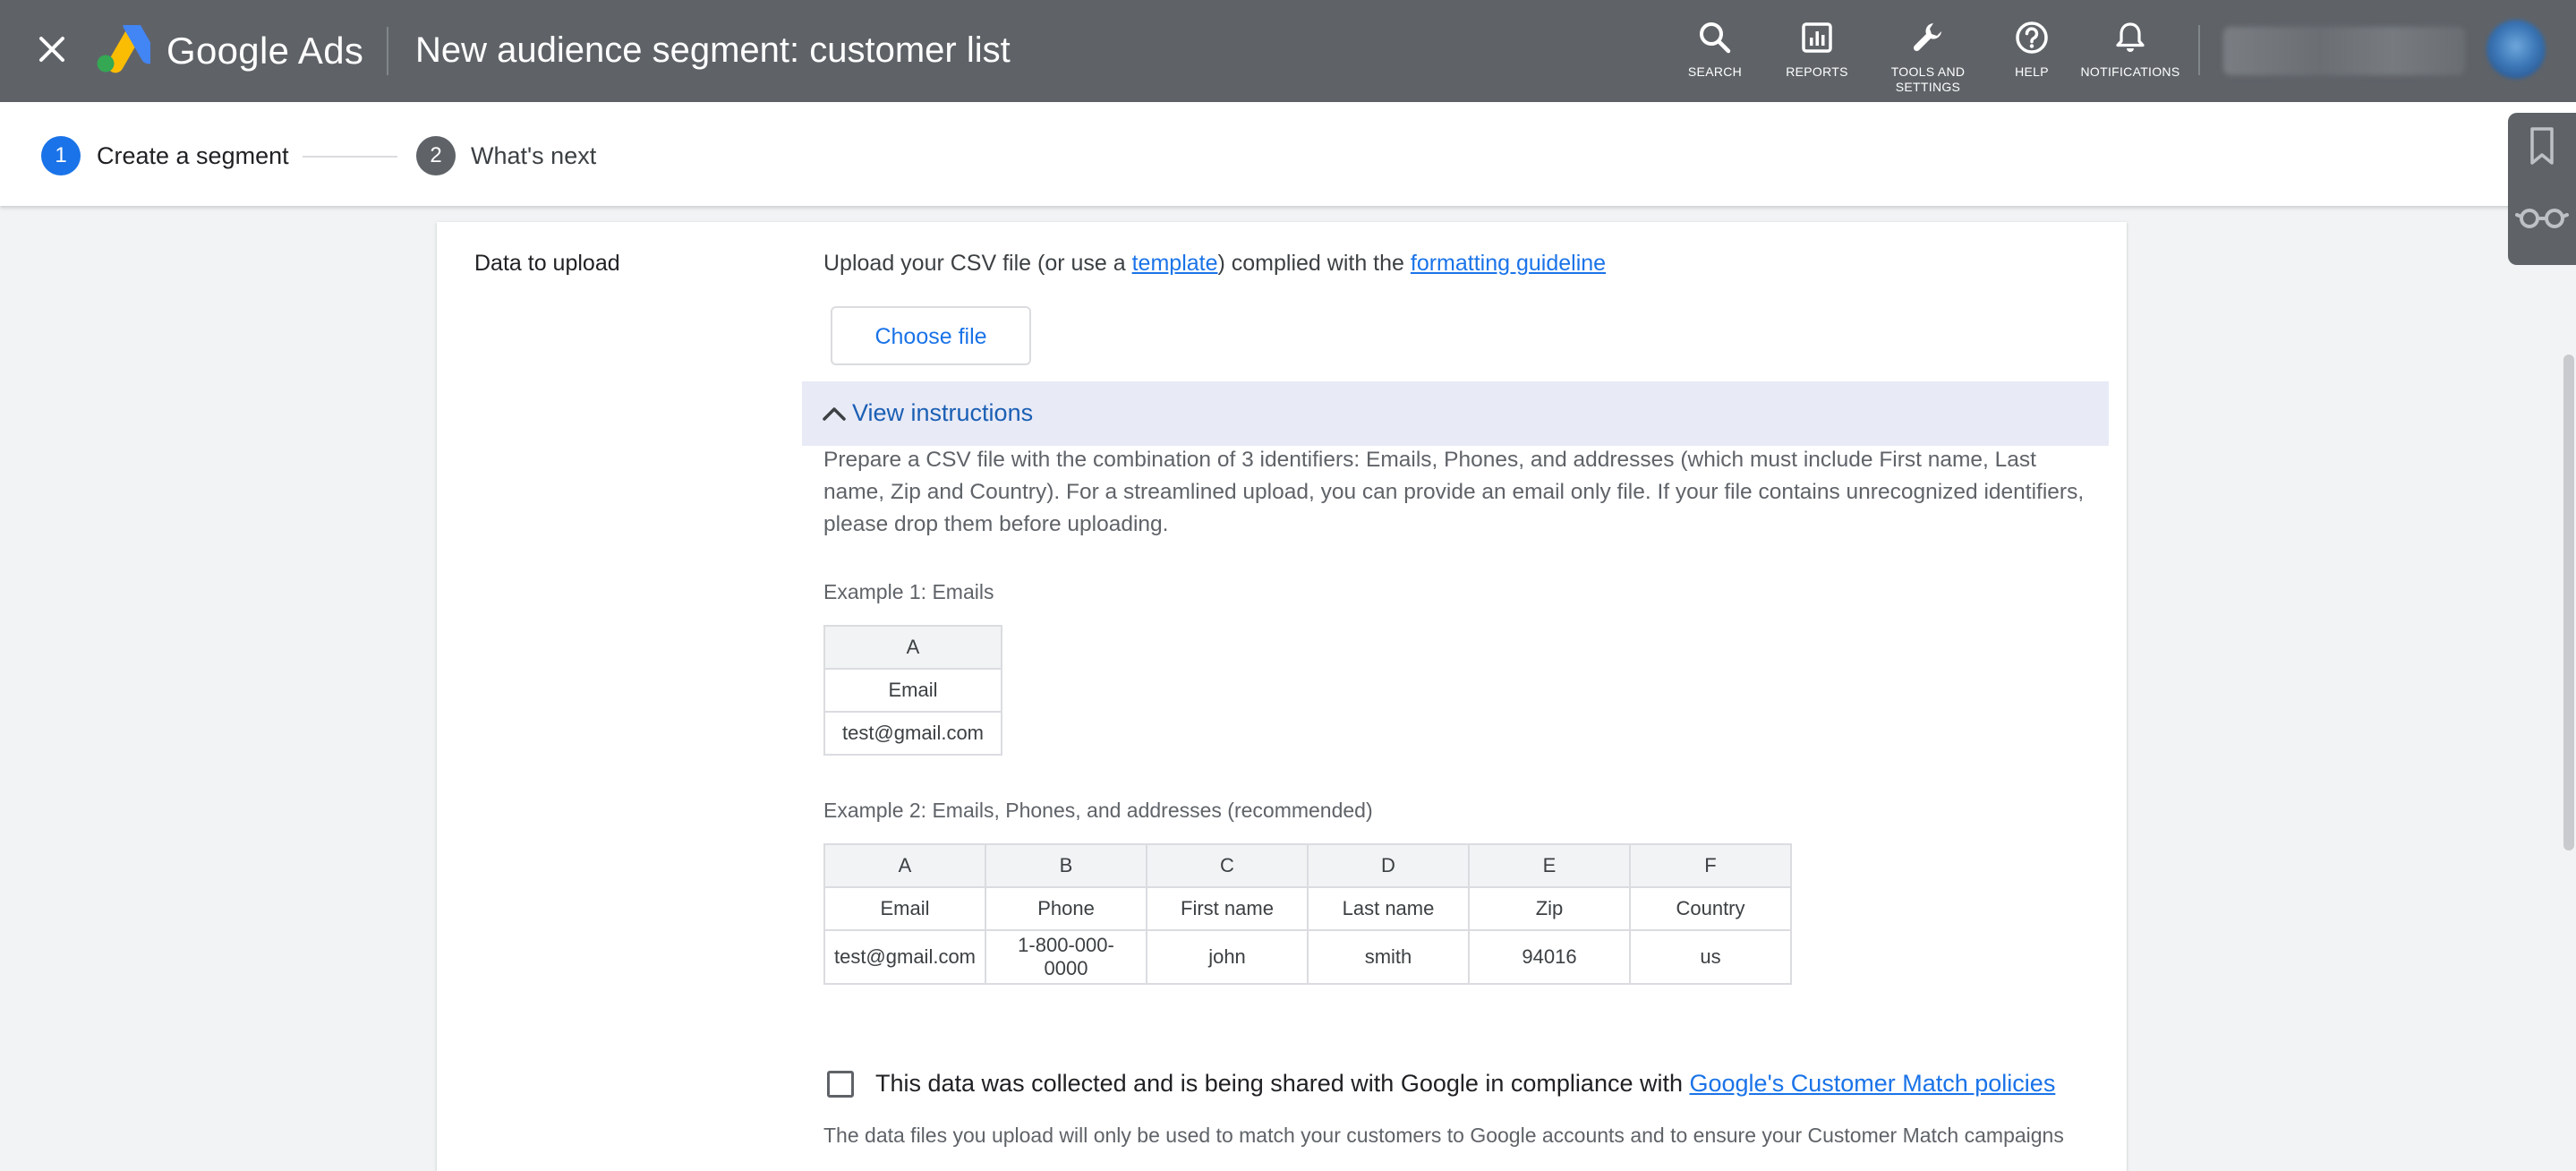 The height and width of the screenshot is (1171, 2576). What do you see at coordinates (977, 263) in the screenshot?
I see `upload-prefix: Upload your CSV file (or use a` at bounding box center [977, 263].